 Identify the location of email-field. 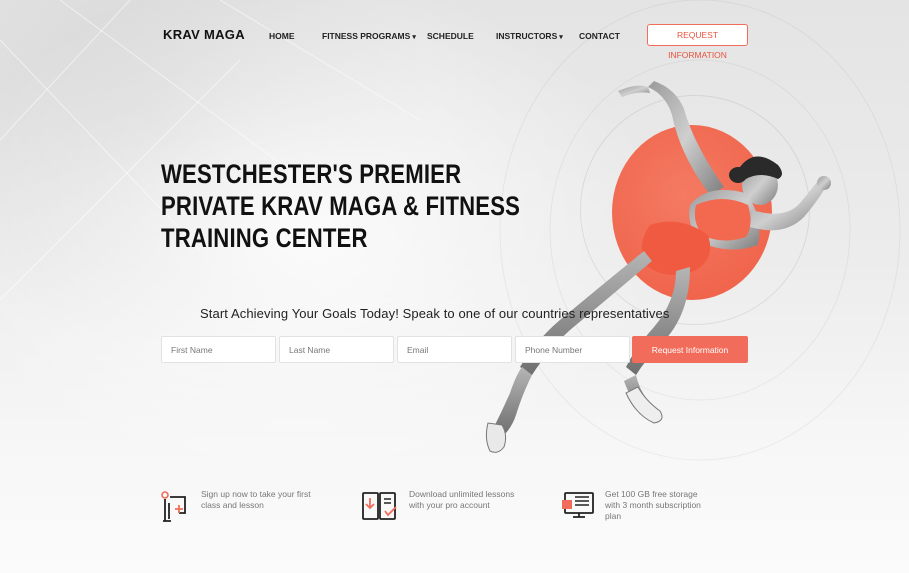
(454, 349).